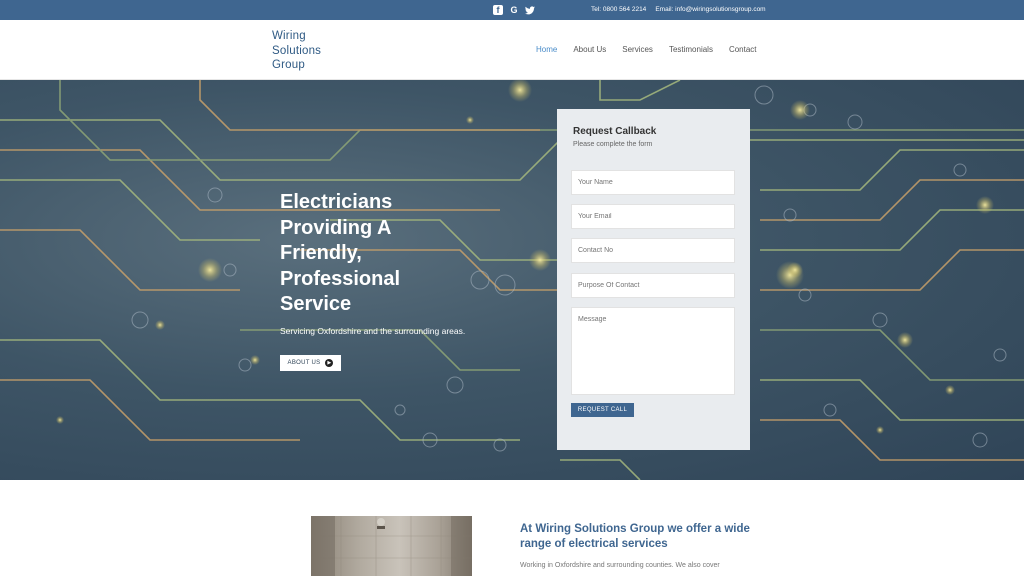 The image size is (1024, 576). Describe the element at coordinates (589, 49) in the screenshot. I see `nav-about-us: About Us` at that location.